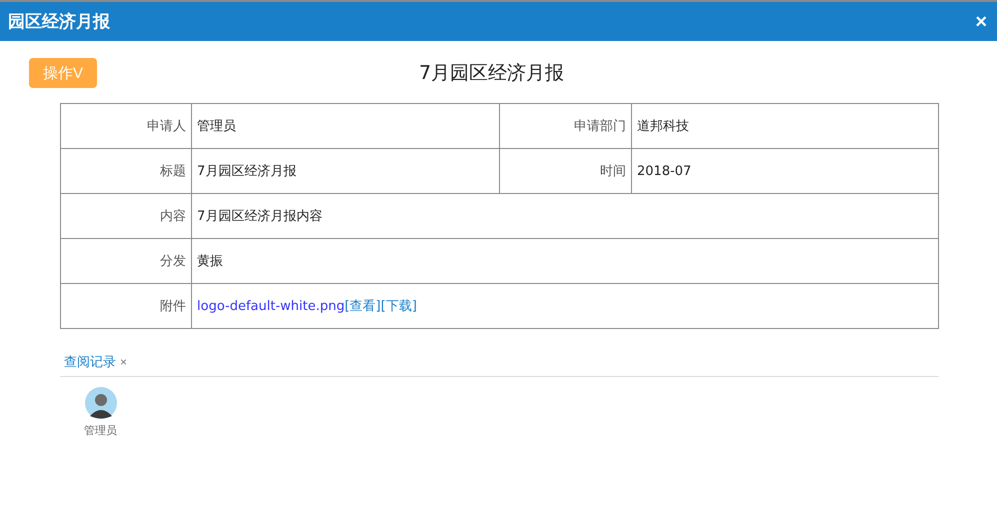  Describe the element at coordinates (785, 171) in the screenshot. I see `field-value: 2018-07` at that location.